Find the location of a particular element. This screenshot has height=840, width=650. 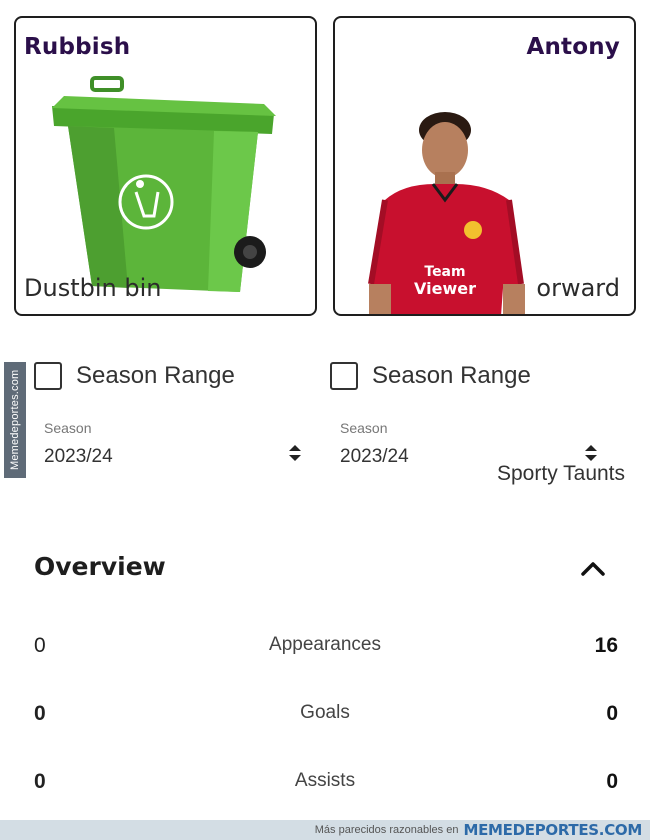

stat-row-goals: 0 Goals 0 is located at coordinates (325, 717).